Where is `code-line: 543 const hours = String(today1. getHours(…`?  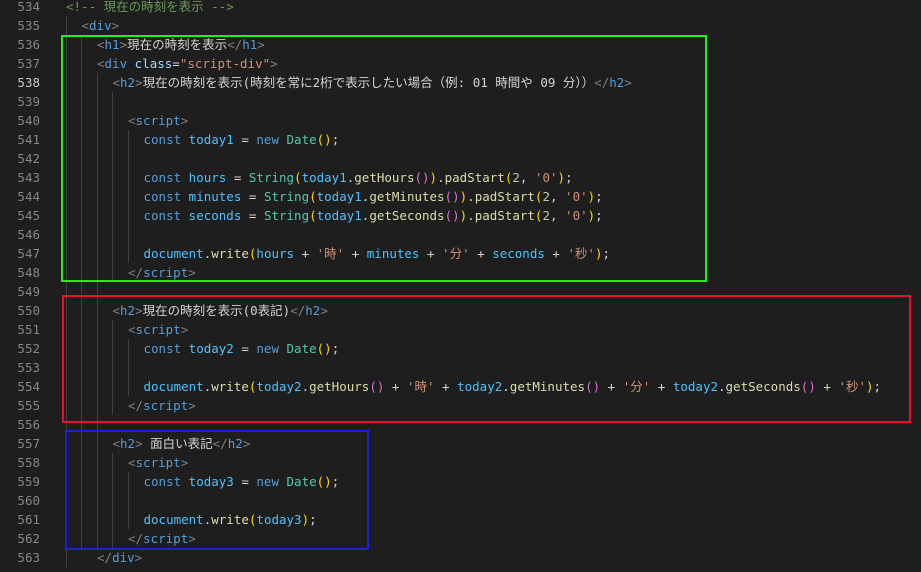 code-line: 543 const hours = String(today1. getHours(… is located at coordinates (460, 177).